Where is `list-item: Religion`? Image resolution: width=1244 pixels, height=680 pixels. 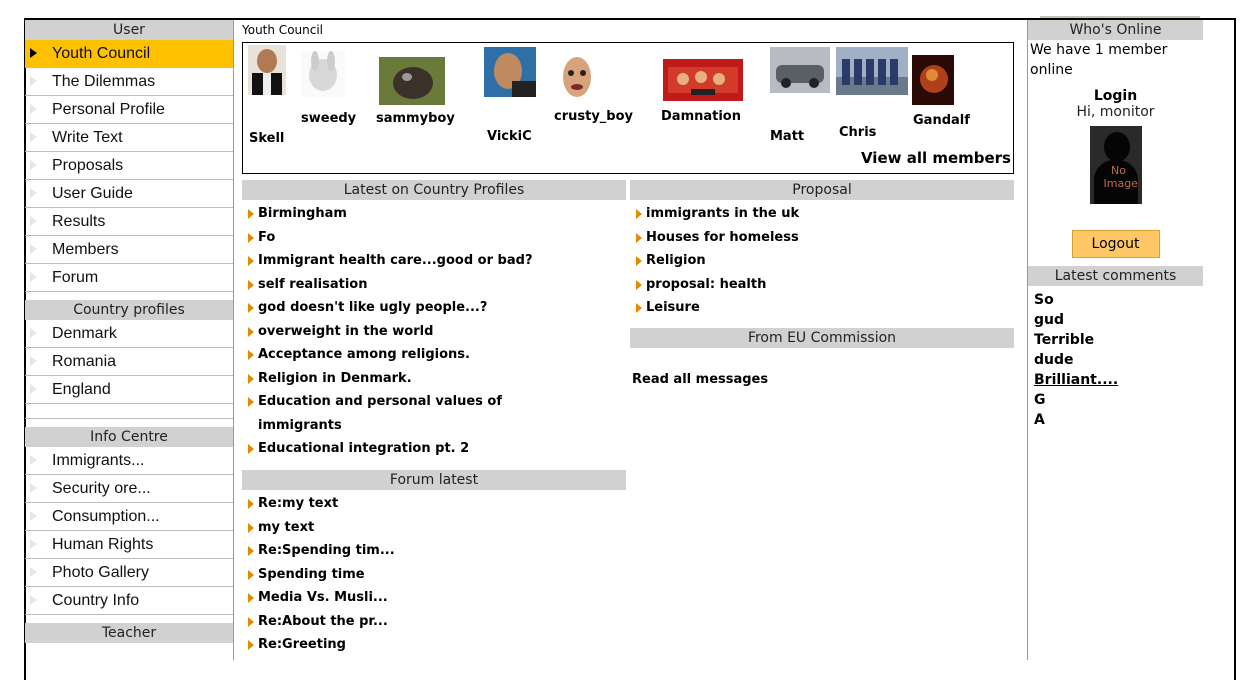
list-item: Religion is located at coordinates (822, 261).